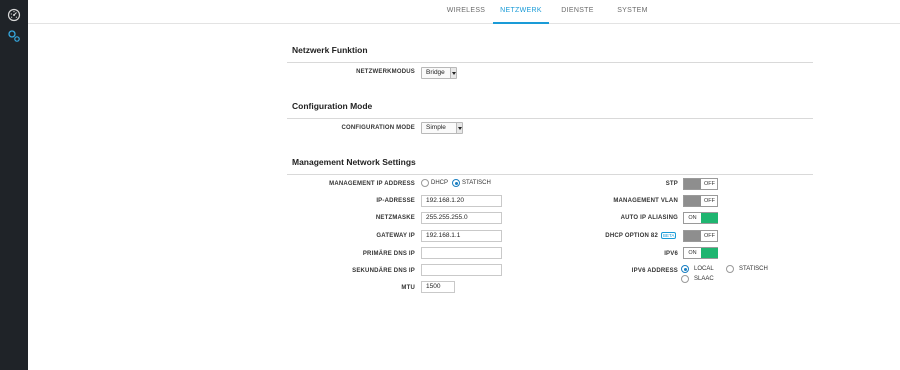 This screenshot has height=370, width=900. I want to click on primaere-dns-label: PRIMÄRE DNS IP, so click(388, 254).